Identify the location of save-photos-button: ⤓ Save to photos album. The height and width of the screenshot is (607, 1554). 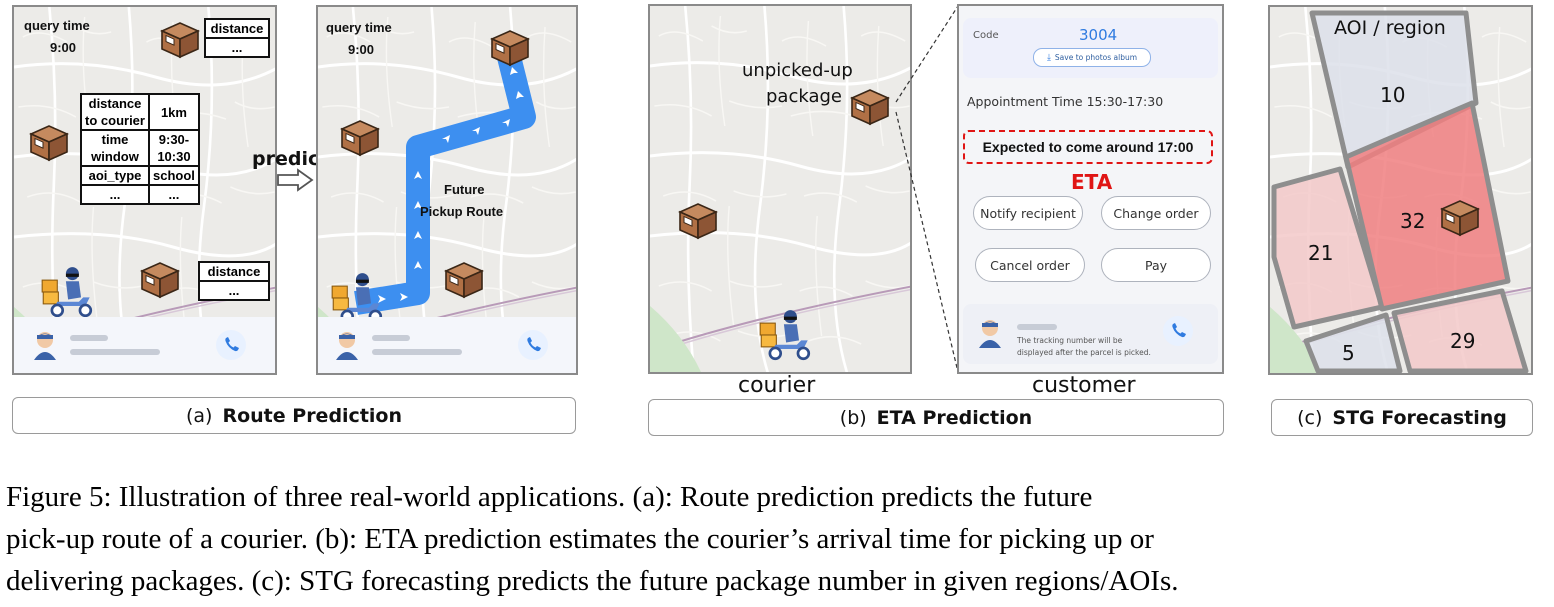
(1092, 57).